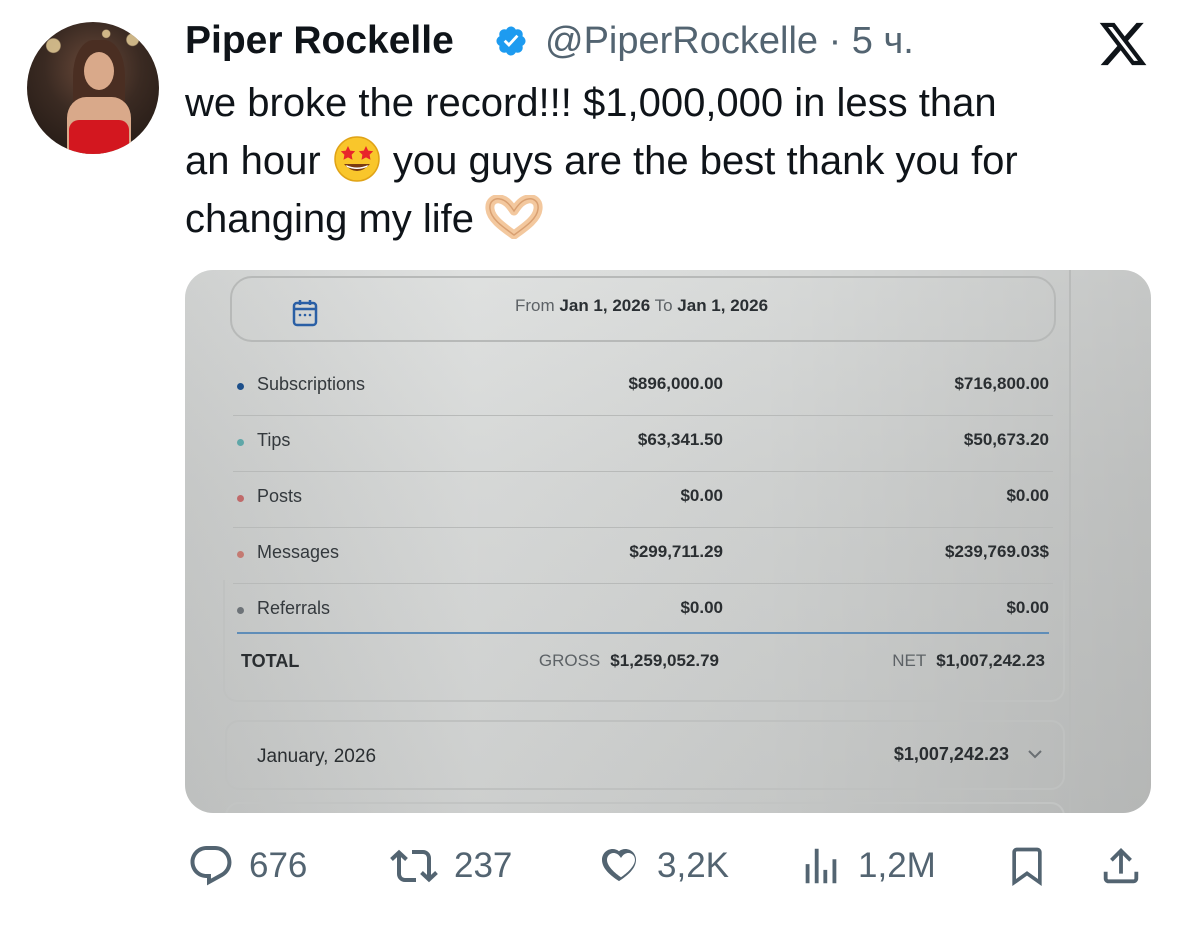  I want to click on views-chart-icon, so click(821, 866).